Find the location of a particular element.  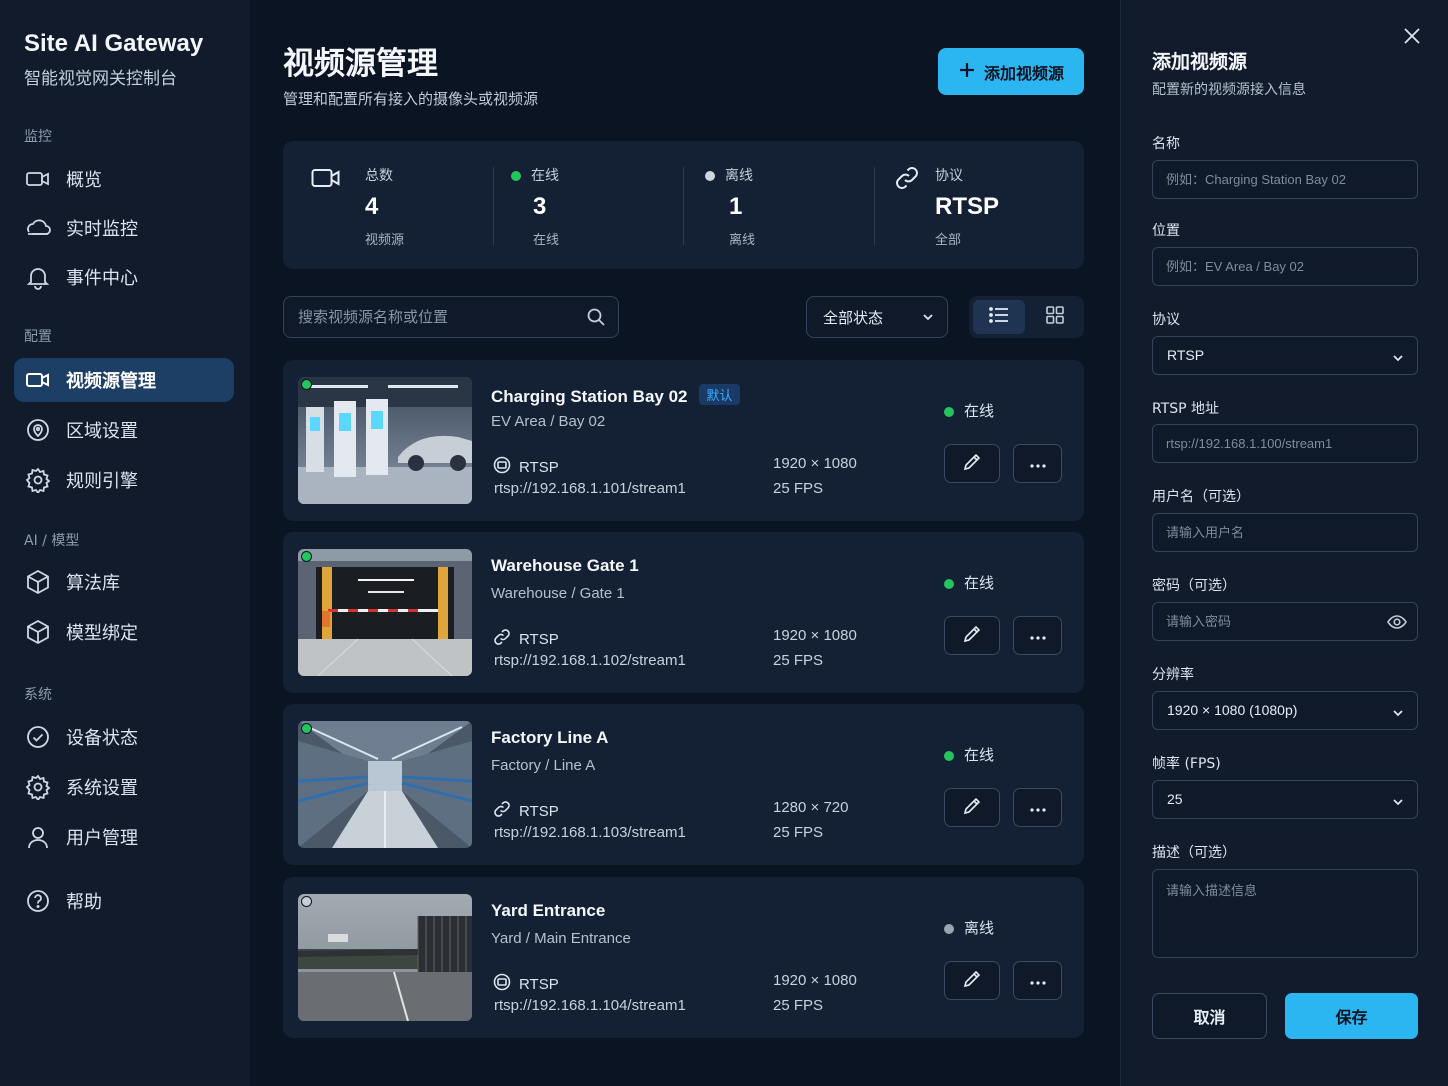

stat-offline-value: 1 is located at coordinates (736, 206).